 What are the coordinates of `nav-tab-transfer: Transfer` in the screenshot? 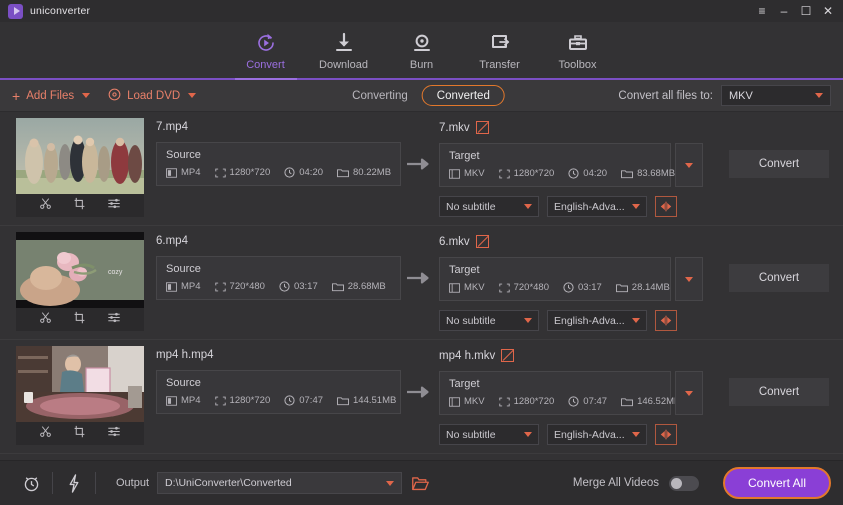 It's located at (500, 50).